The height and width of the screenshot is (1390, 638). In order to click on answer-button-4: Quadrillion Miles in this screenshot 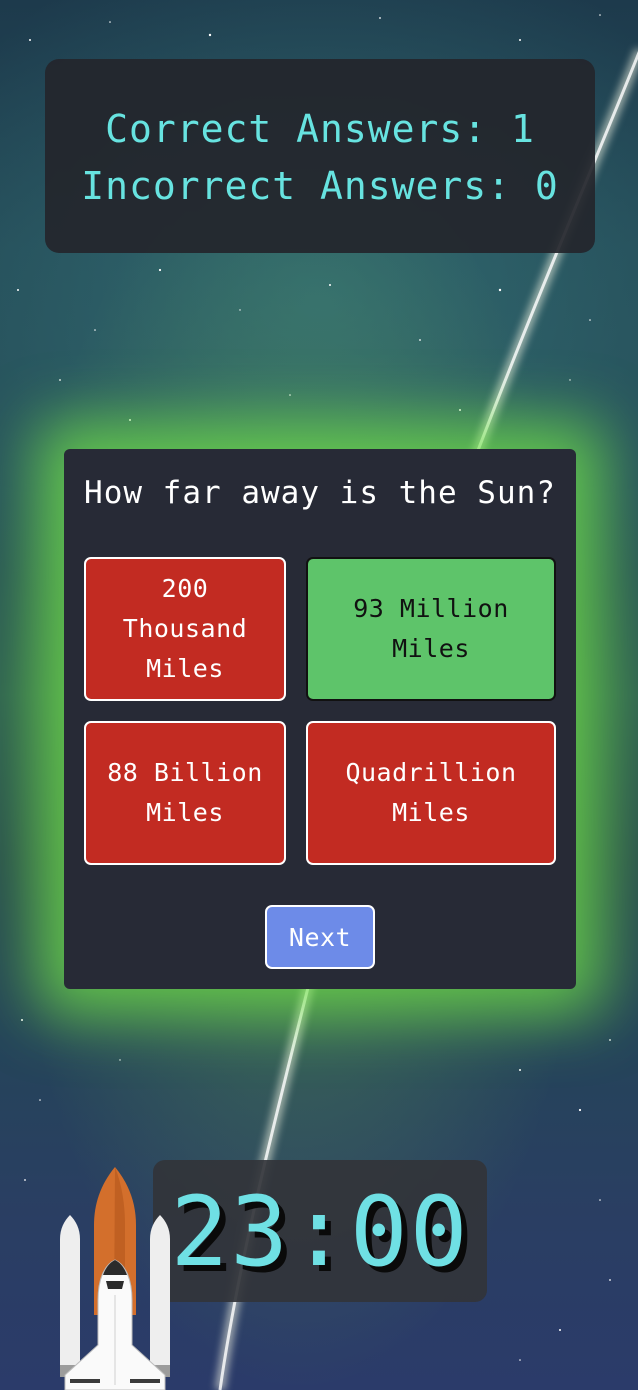, I will do `click(431, 793)`.